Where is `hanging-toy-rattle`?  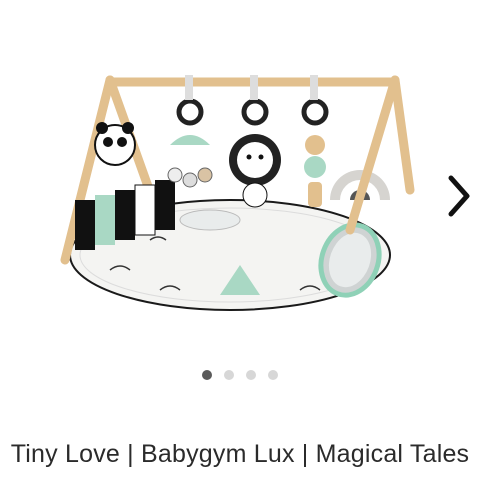 hanging-toy-rattle is located at coordinates (315, 171).